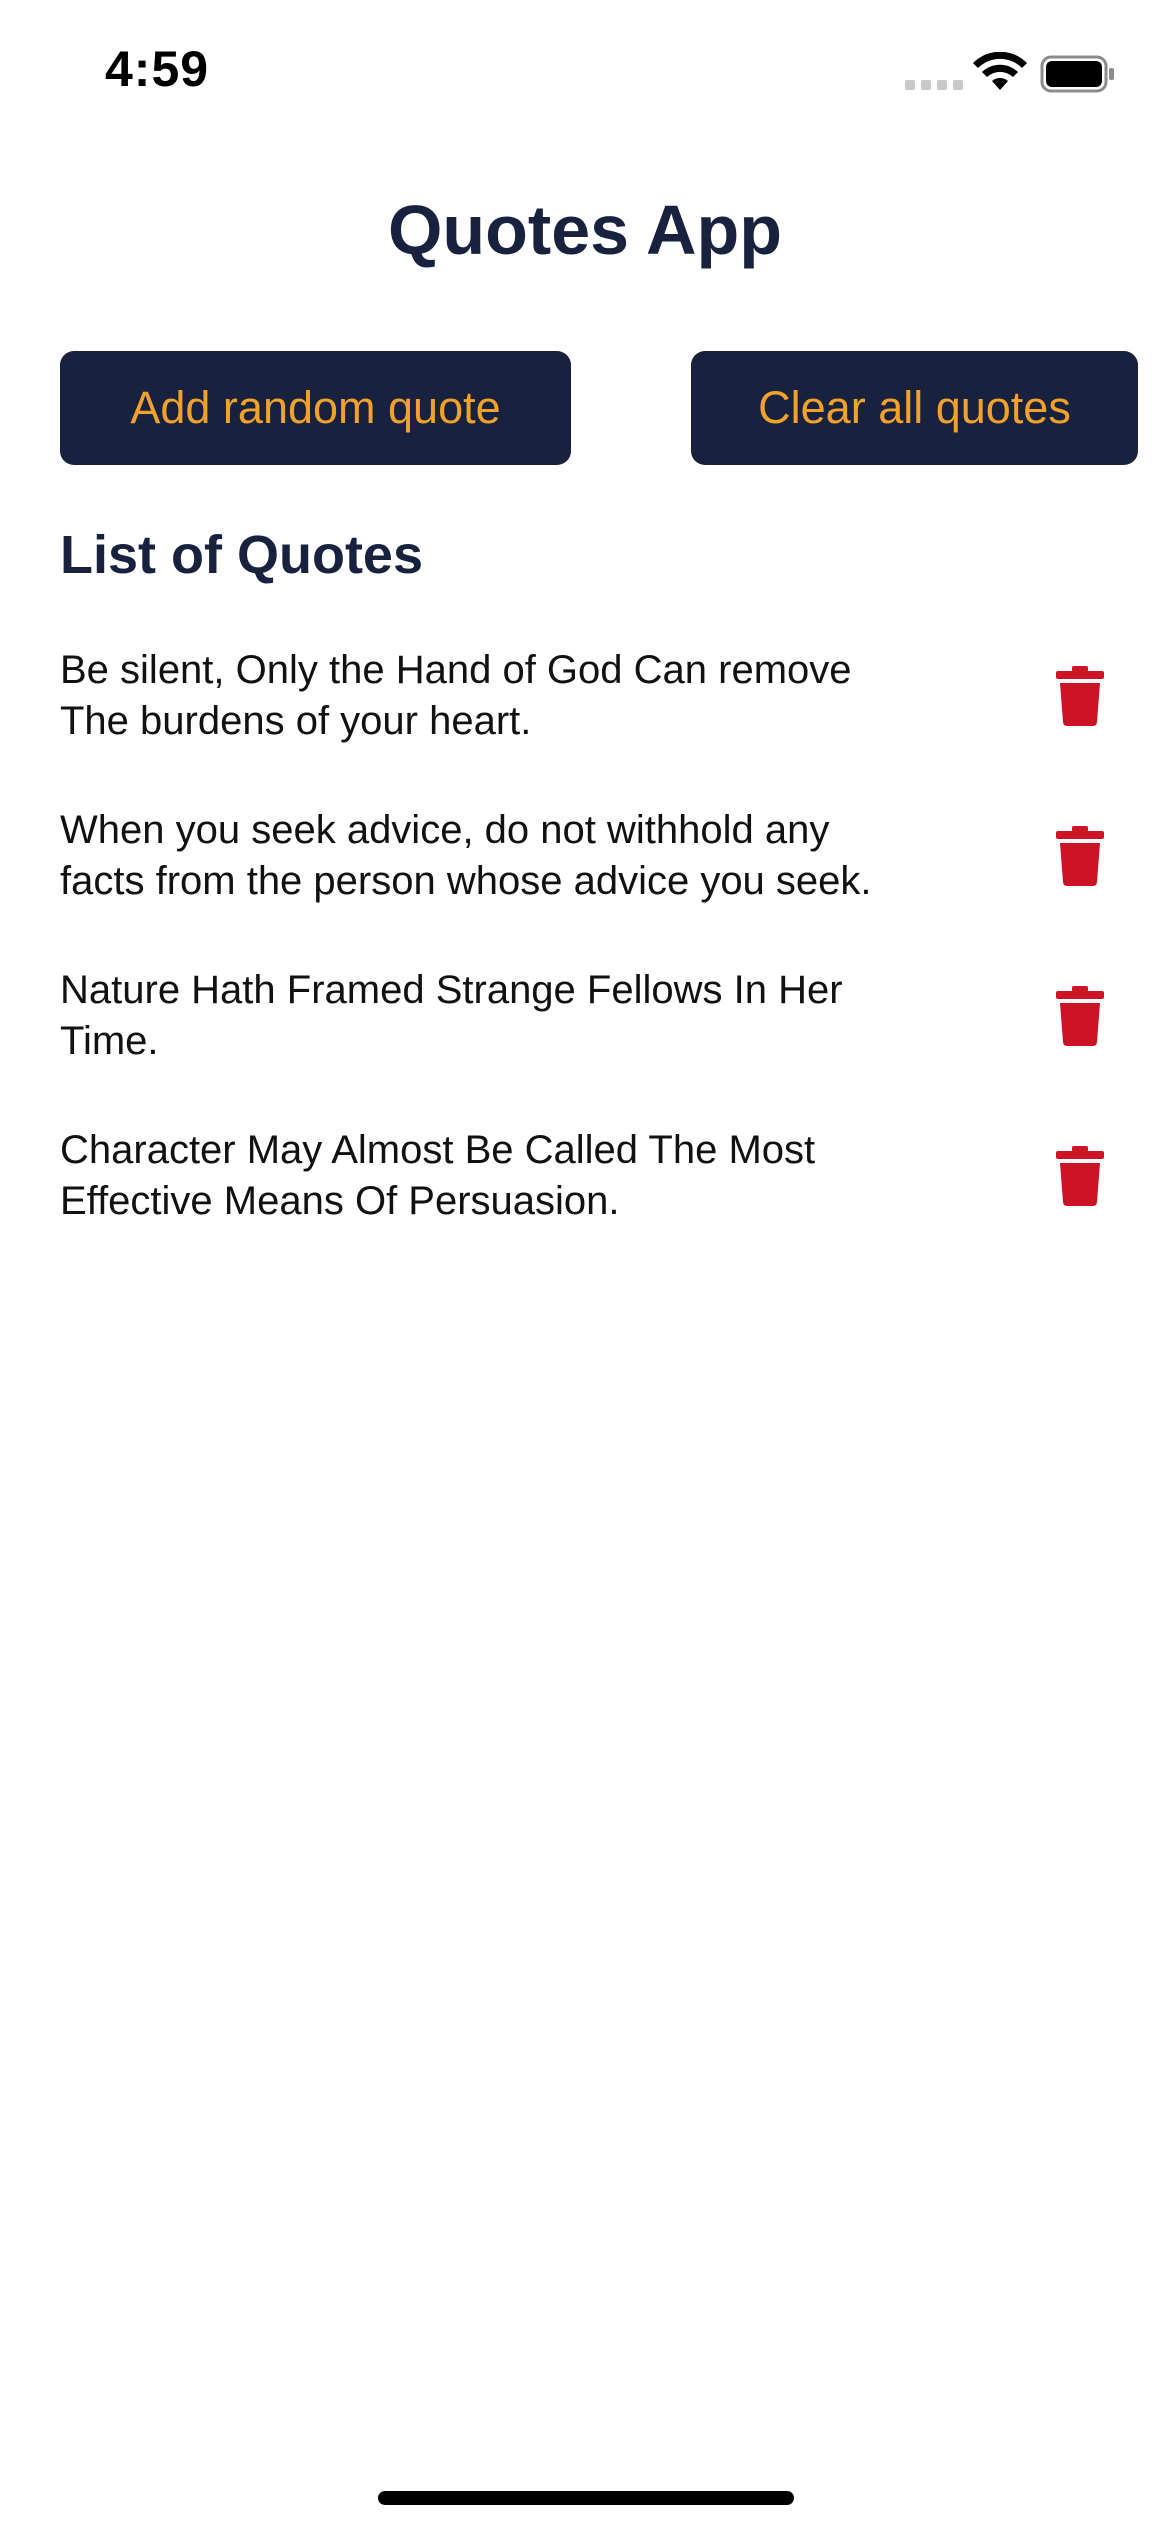 The image size is (1170, 2532). What do you see at coordinates (934, 85) in the screenshot?
I see `cellular-signal-icon` at bounding box center [934, 85].